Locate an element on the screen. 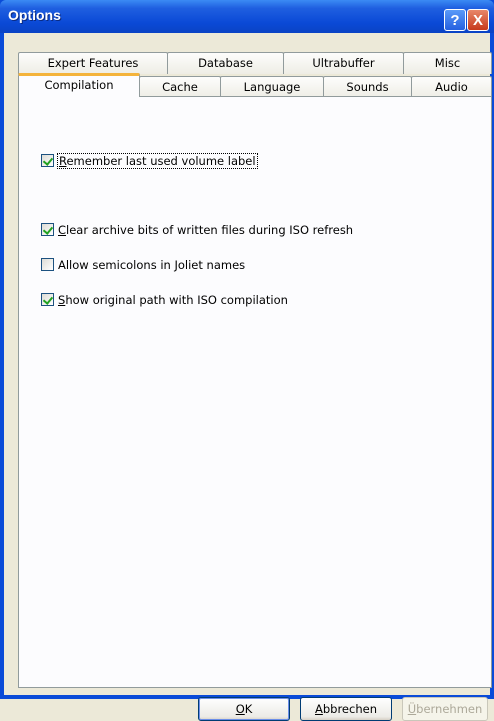 The image size is (494, 721). tab-language: Language is located at coordinates (272, 87).